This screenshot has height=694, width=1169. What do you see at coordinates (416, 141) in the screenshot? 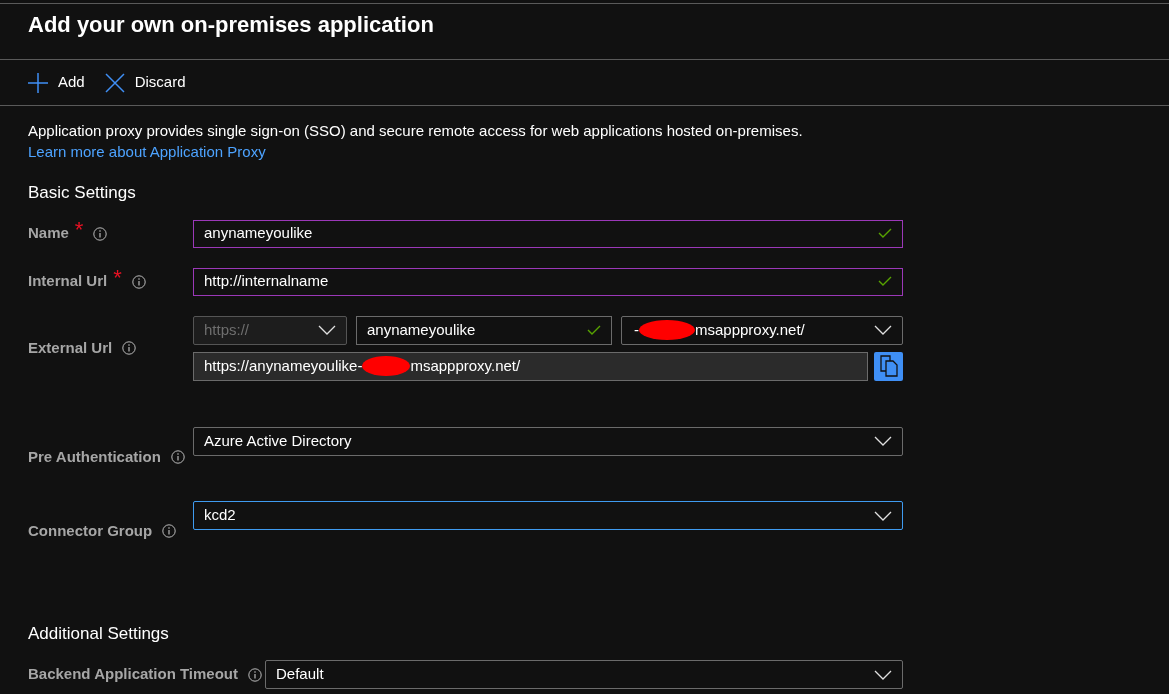
I see `description: Application proxy provides single sign-on (SSO) and secure remote access for web applications hosted on-premises. Learn more about Application Proxy` at bounding box center [416, 141].